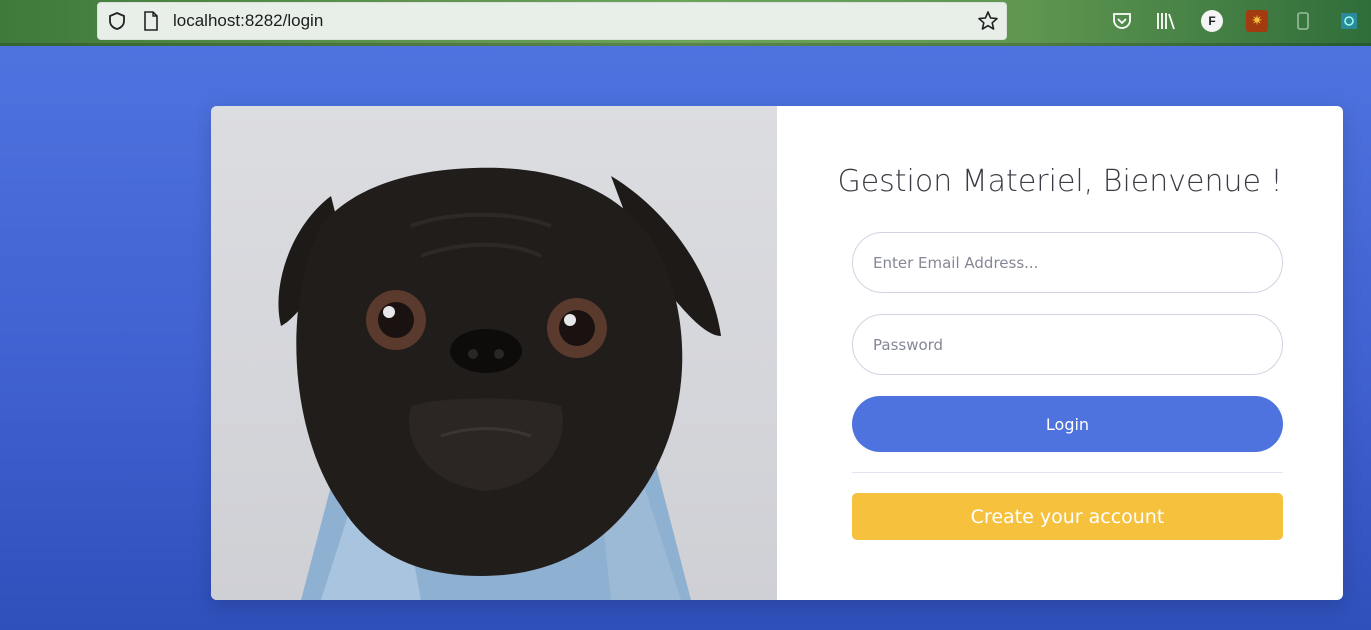 The image size is (1371, 630). What do you see at coordinates (1067, 472) in the screenshot?
I see `divider` at bounding box center [1067, 472].